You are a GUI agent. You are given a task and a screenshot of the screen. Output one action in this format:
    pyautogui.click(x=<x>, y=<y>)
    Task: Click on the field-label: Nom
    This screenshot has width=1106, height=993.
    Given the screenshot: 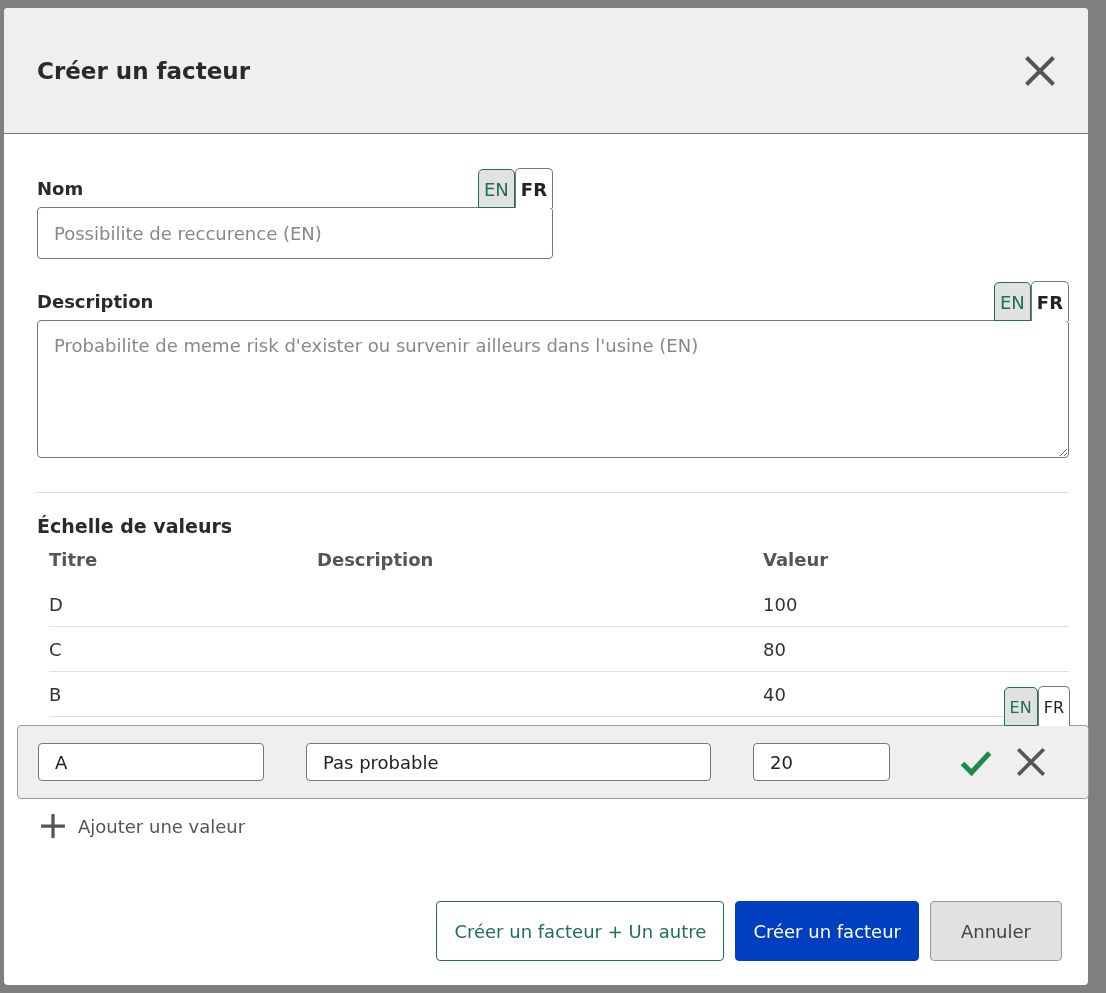 What is the action you would take?
    pyautogui.click(x=60, y=189)
    